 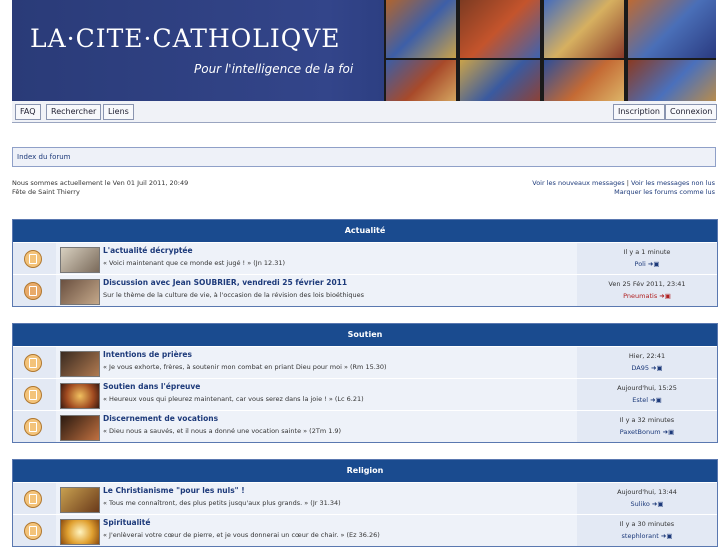 I want to click on breadcrumb: Index du forum, so click(x=364, y=157).